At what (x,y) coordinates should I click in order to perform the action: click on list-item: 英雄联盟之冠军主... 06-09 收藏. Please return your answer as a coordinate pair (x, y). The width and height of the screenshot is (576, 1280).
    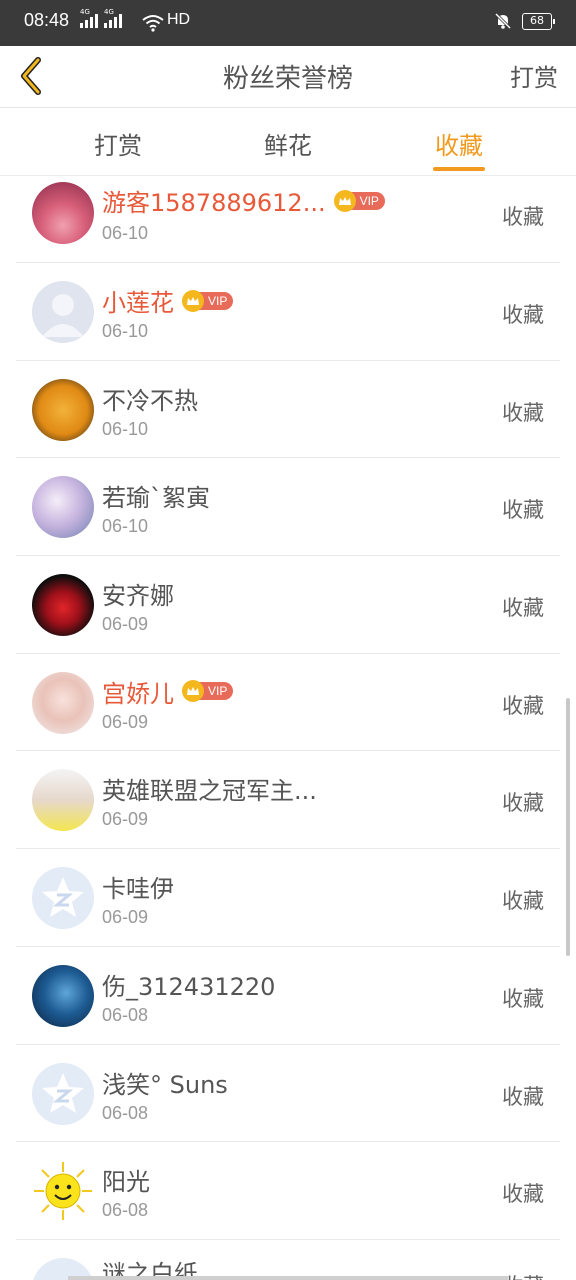
    Looking at the image, I should click on (288, 800).